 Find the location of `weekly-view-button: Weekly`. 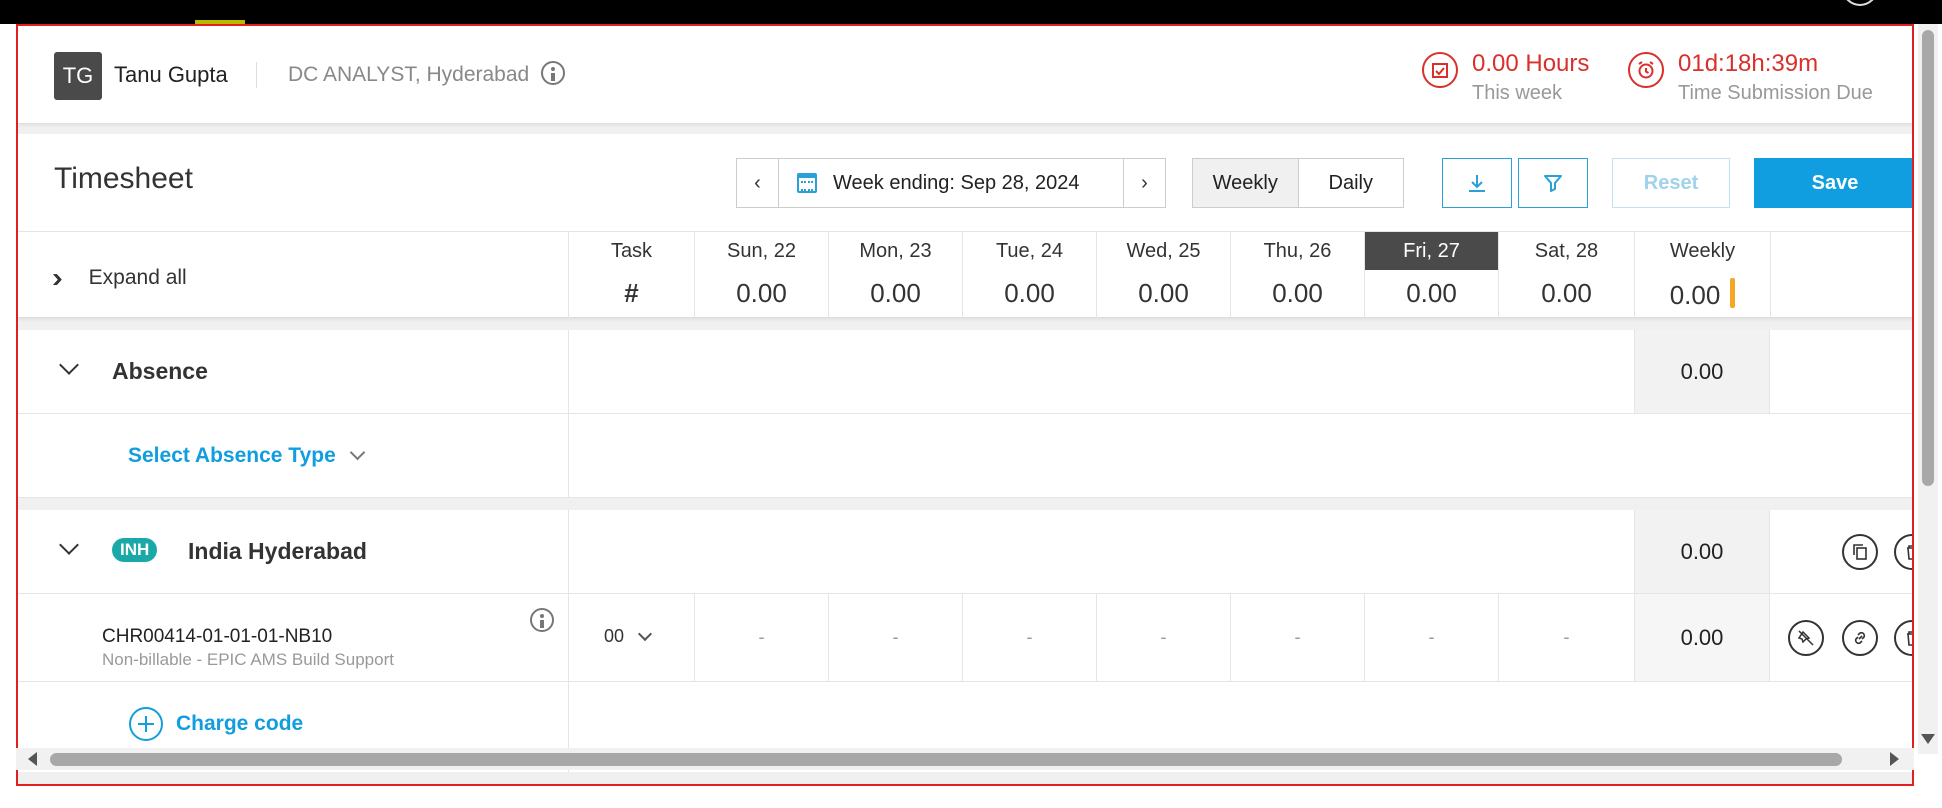

weekly-view-button: Weekly is located at coordinates (1246, 183).